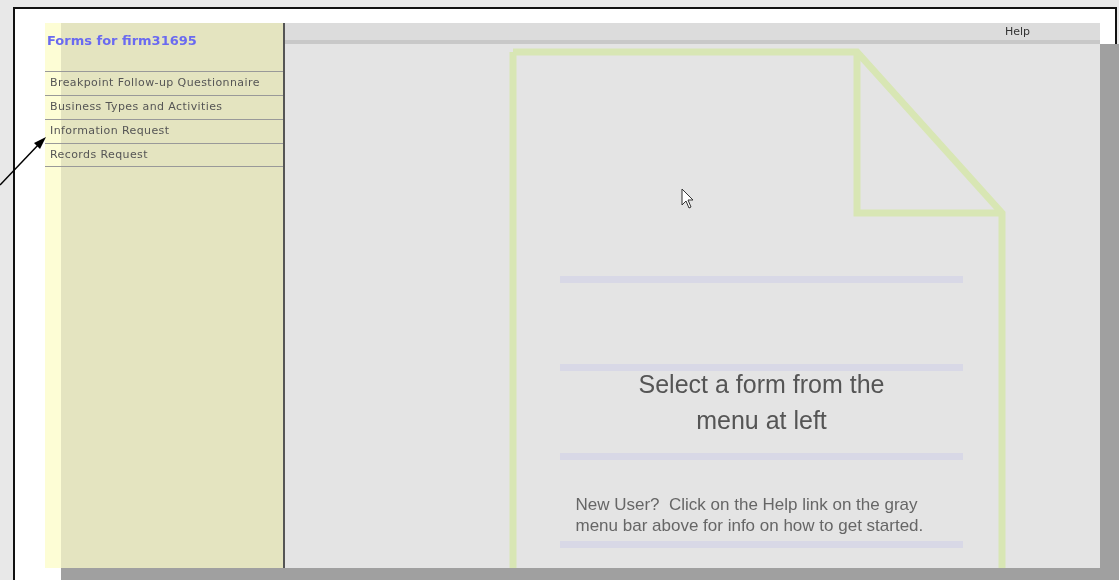  What do you see at coordinates (164, 155) in the screenshot?
I see `form-link: Records Request` at bounding box center [164, 155].